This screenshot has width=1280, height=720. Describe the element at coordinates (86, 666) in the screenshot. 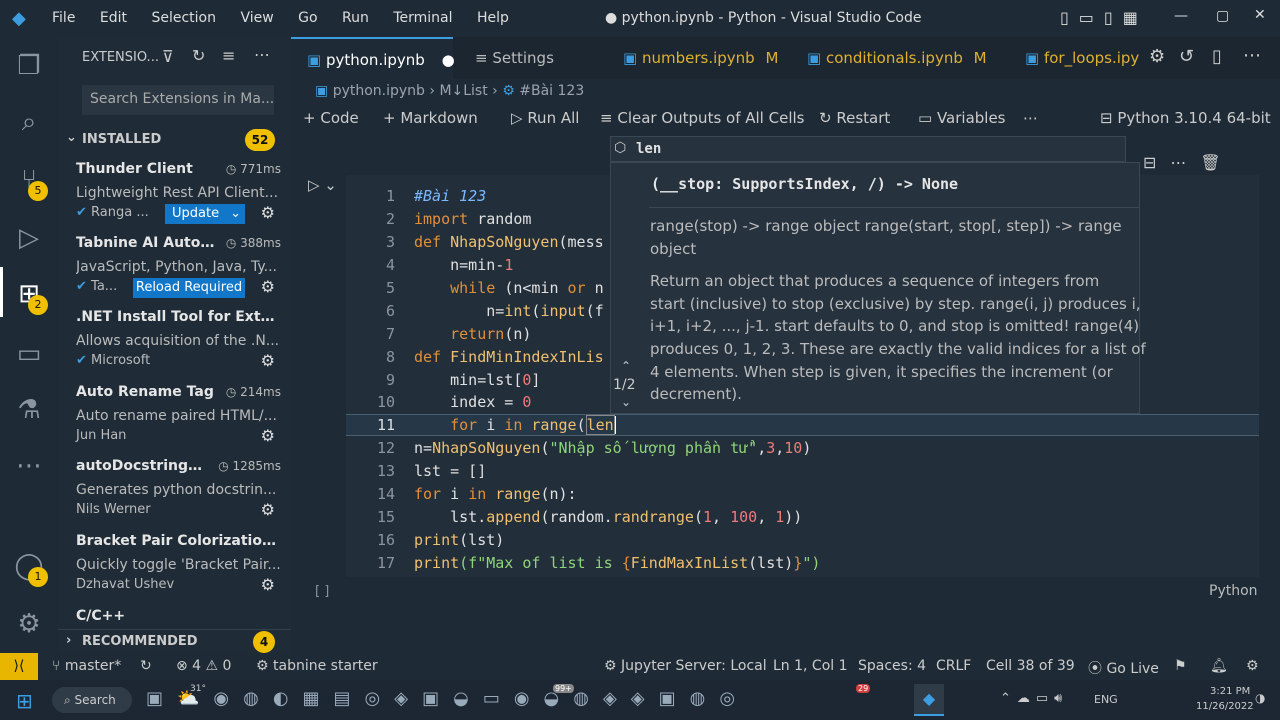

I see `branch-indicator: ⑂ master*` at that location.